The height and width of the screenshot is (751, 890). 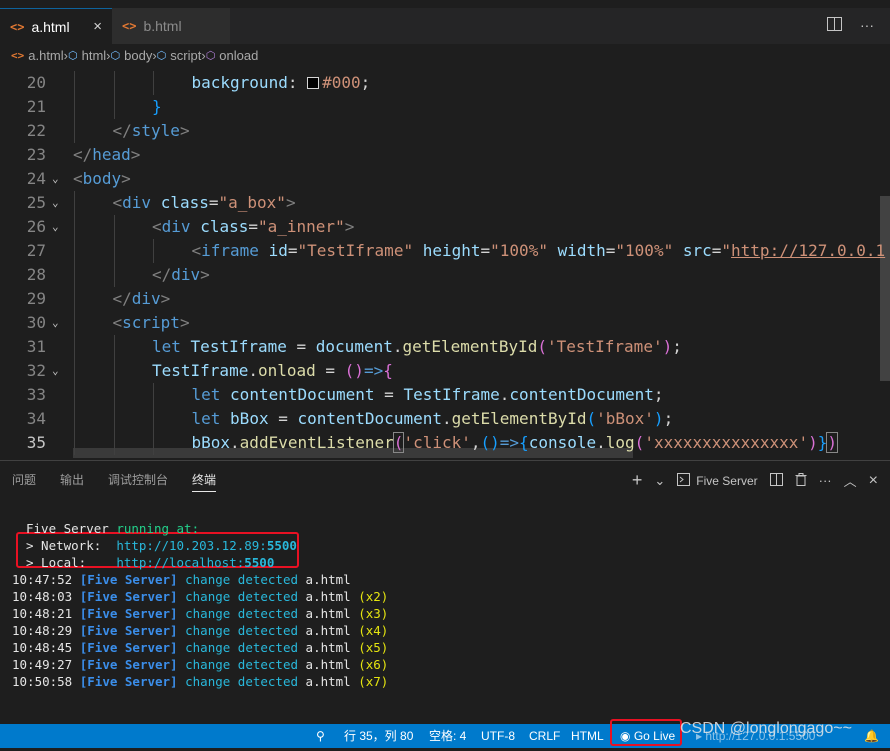 What do you see at coordinates (625, 418) in the screenshot?
I see `code-token: 'bBox'` at bounding box center [625, 418].